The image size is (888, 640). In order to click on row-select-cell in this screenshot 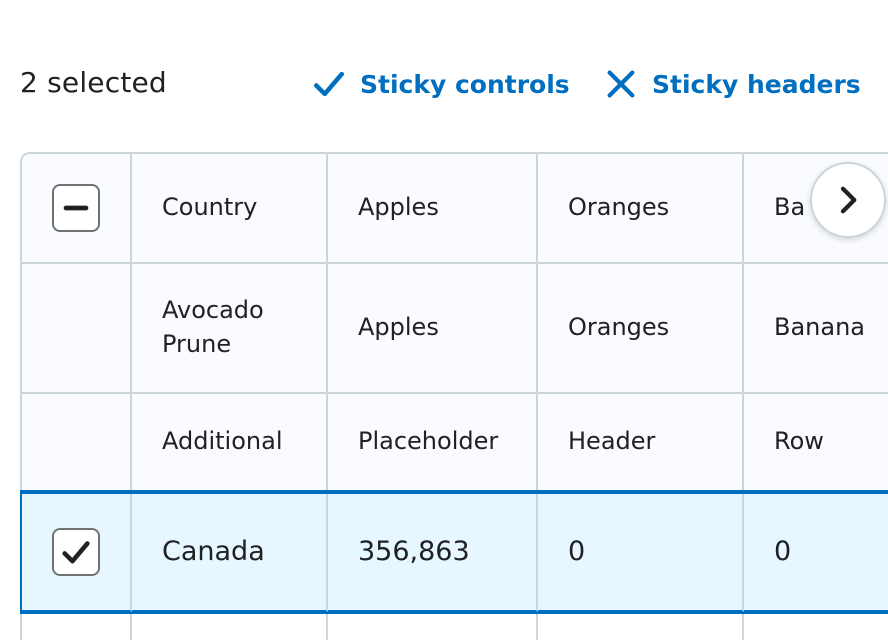, I will do `click(77, 553)`.